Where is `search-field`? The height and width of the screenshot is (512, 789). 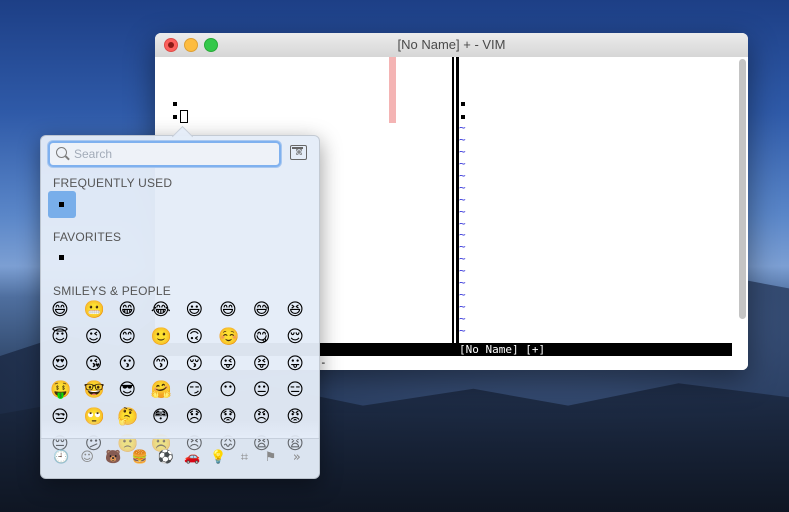 search-field is located at coordinates (164, 154).